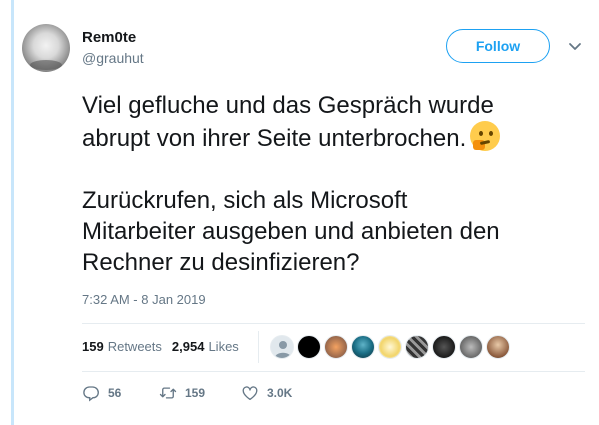  What do you see at coordinates (12, 212) in the screenshot?
I see `thread-line` at bounding box center [12, 212].